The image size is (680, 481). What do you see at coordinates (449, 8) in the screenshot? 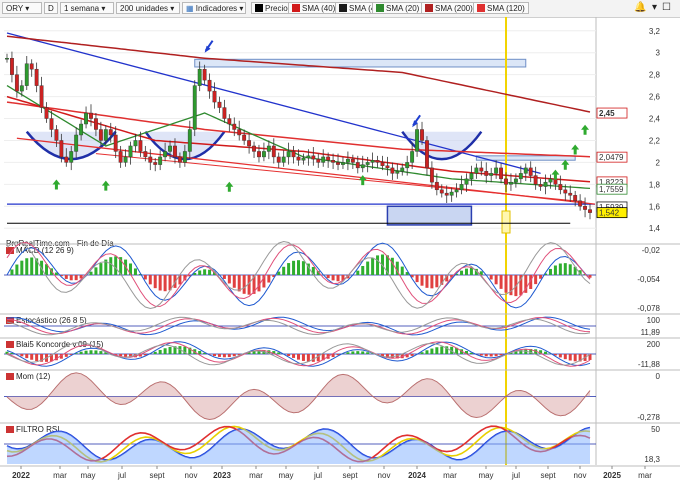
I see `legend-item: SMA (200)` at bounding box center [449, 8].